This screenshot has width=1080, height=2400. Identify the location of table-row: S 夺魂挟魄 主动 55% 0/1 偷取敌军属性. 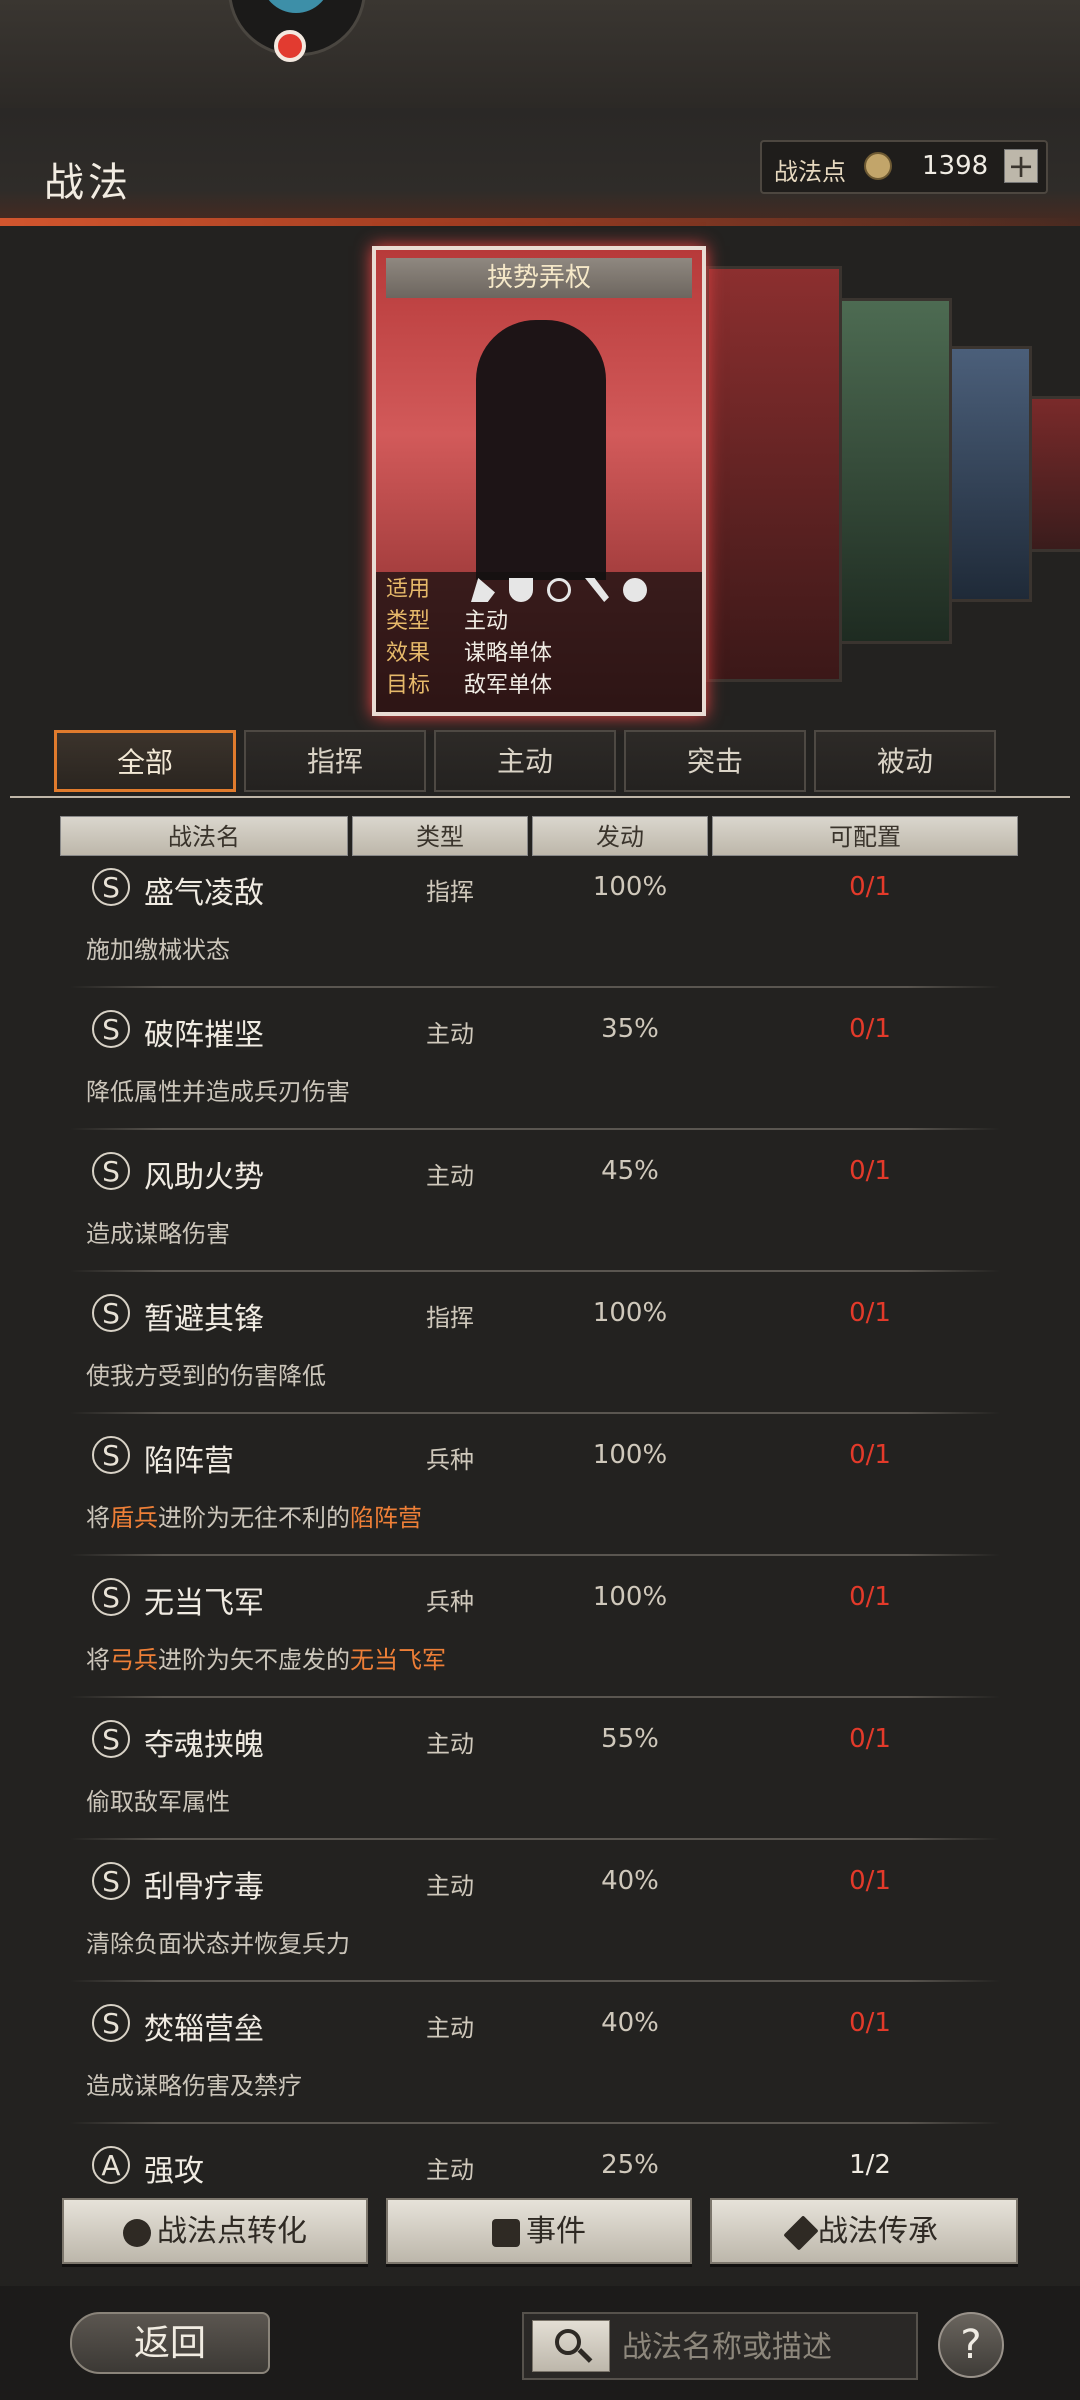
(535, 1769).